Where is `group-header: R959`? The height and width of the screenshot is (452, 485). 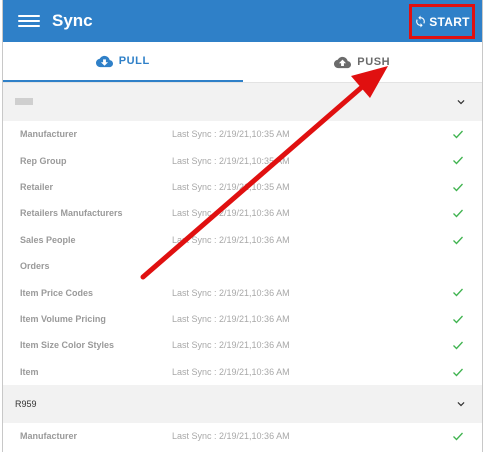
group-header: R959 is located at coordinates (242, 403).